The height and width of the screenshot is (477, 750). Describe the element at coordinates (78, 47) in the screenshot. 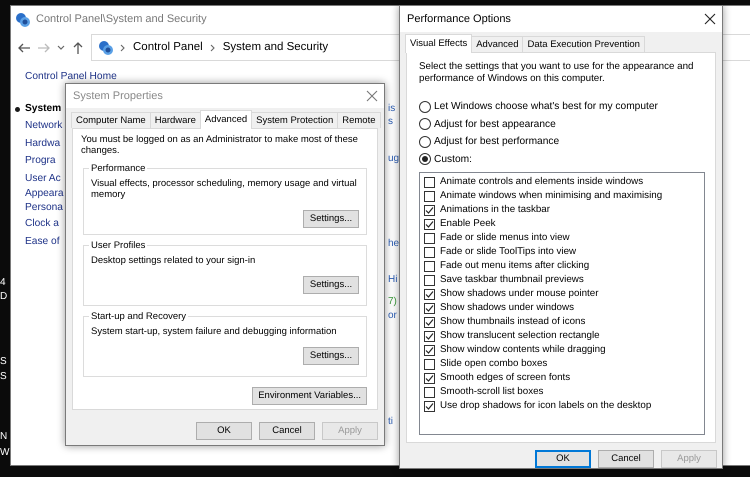

I see `up-icon` at that location.